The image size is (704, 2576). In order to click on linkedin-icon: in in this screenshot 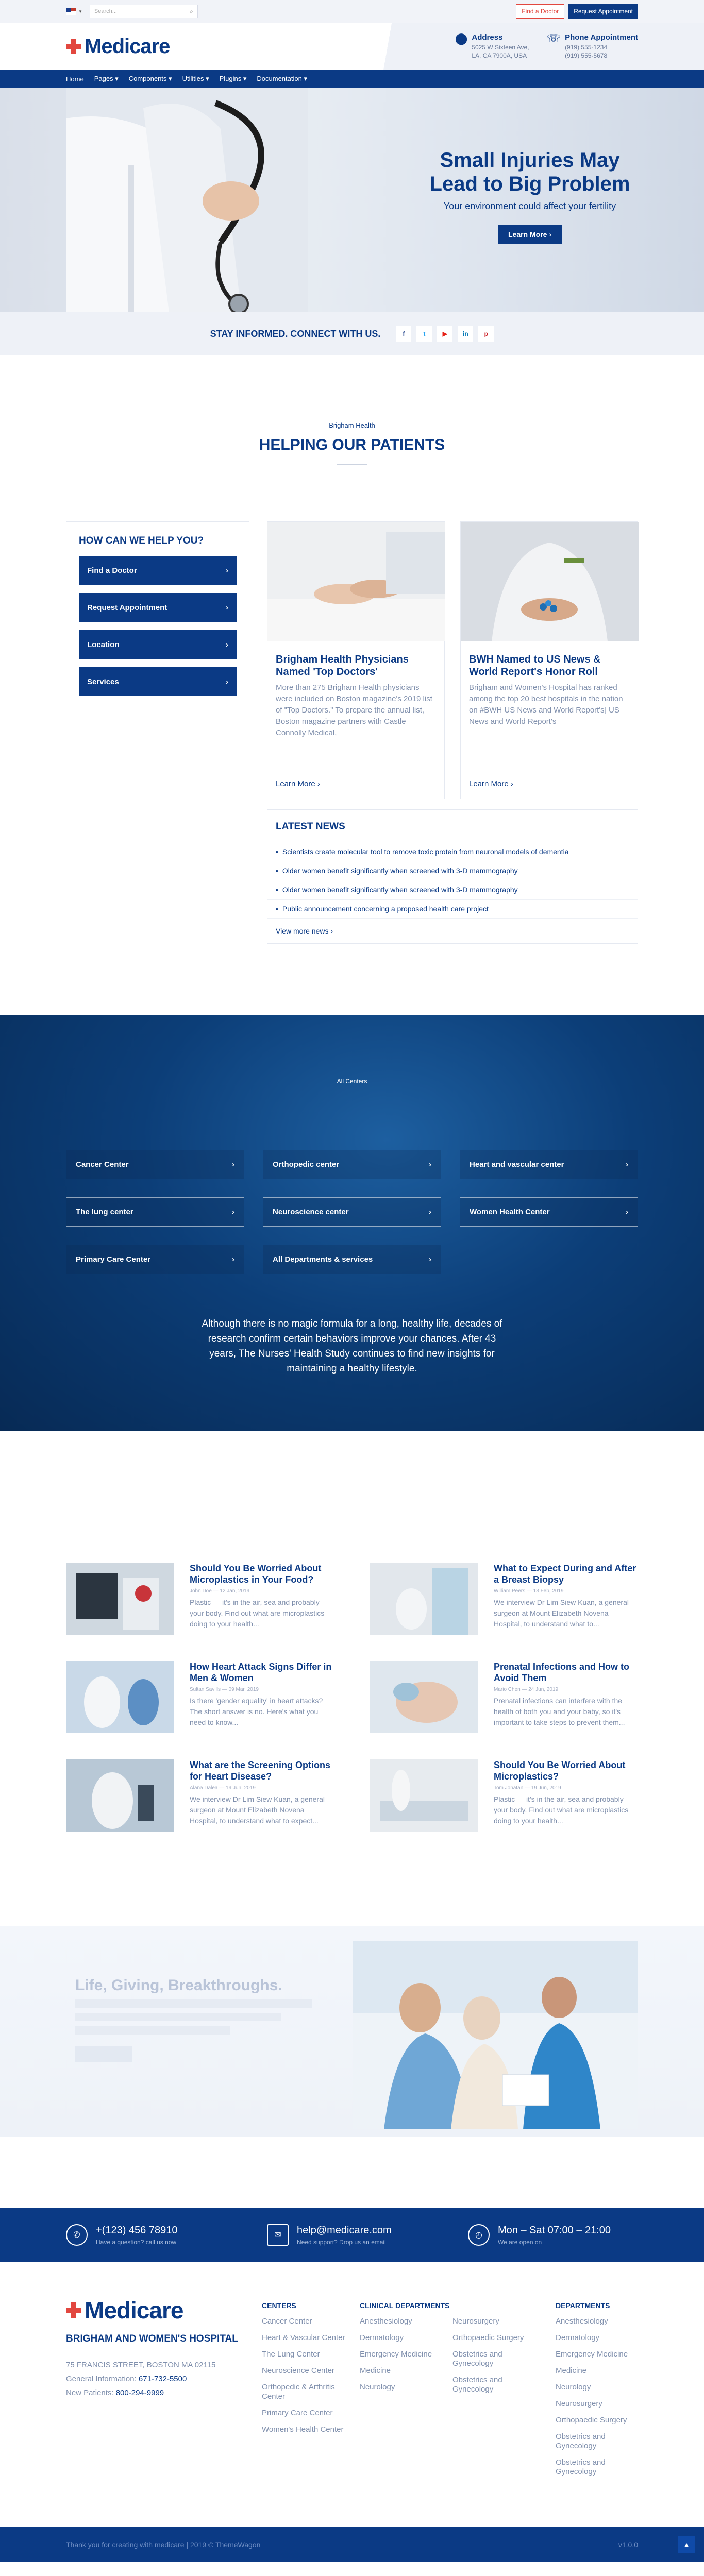, I will do `click(466, 334)`.